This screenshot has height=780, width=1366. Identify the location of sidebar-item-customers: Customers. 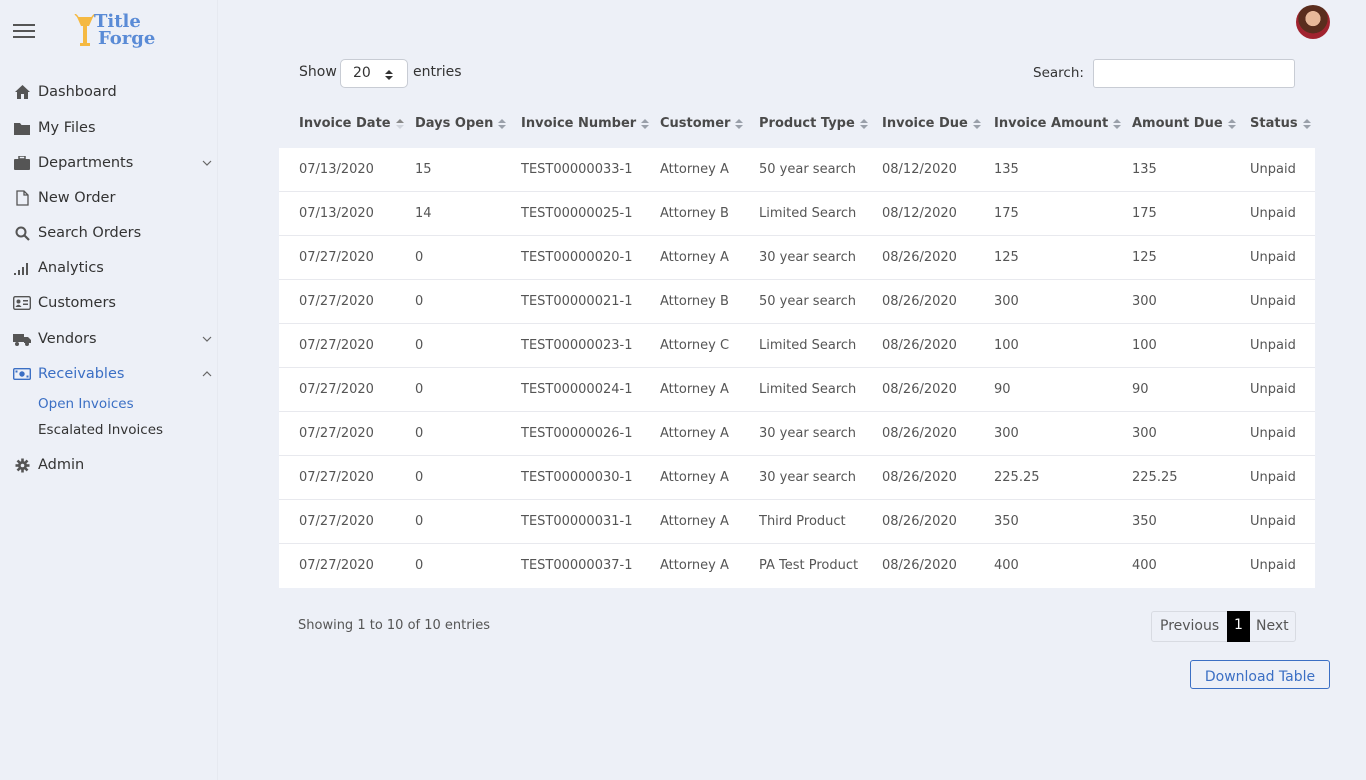
(109, 303).